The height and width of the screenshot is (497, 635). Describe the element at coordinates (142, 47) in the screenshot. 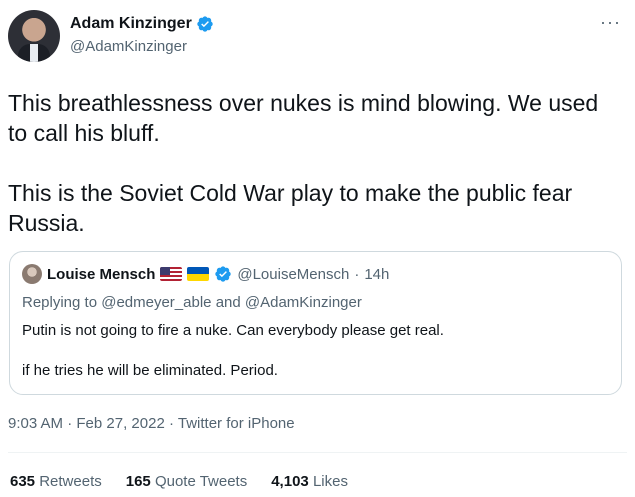

I see `author-handle: @AdamKinzinger` at that location.